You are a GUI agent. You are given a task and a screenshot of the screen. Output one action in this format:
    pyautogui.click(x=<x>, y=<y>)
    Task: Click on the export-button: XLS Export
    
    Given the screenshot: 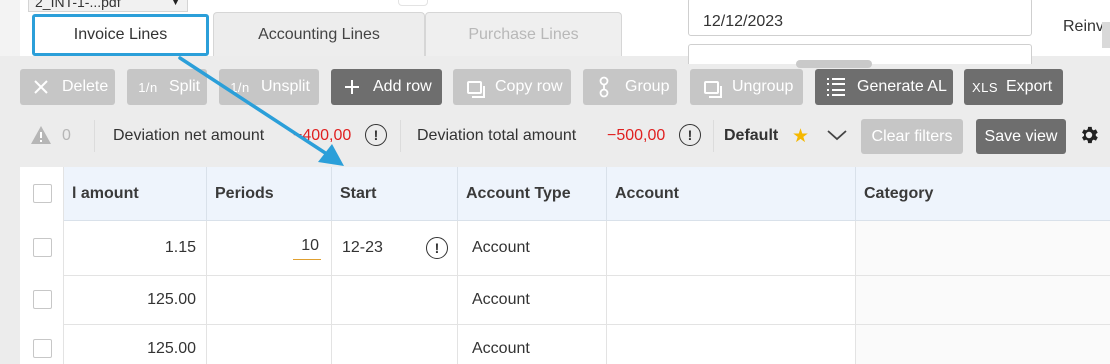 What is the action you would take?
    pyautogui.click(x=1013, y=87)
    